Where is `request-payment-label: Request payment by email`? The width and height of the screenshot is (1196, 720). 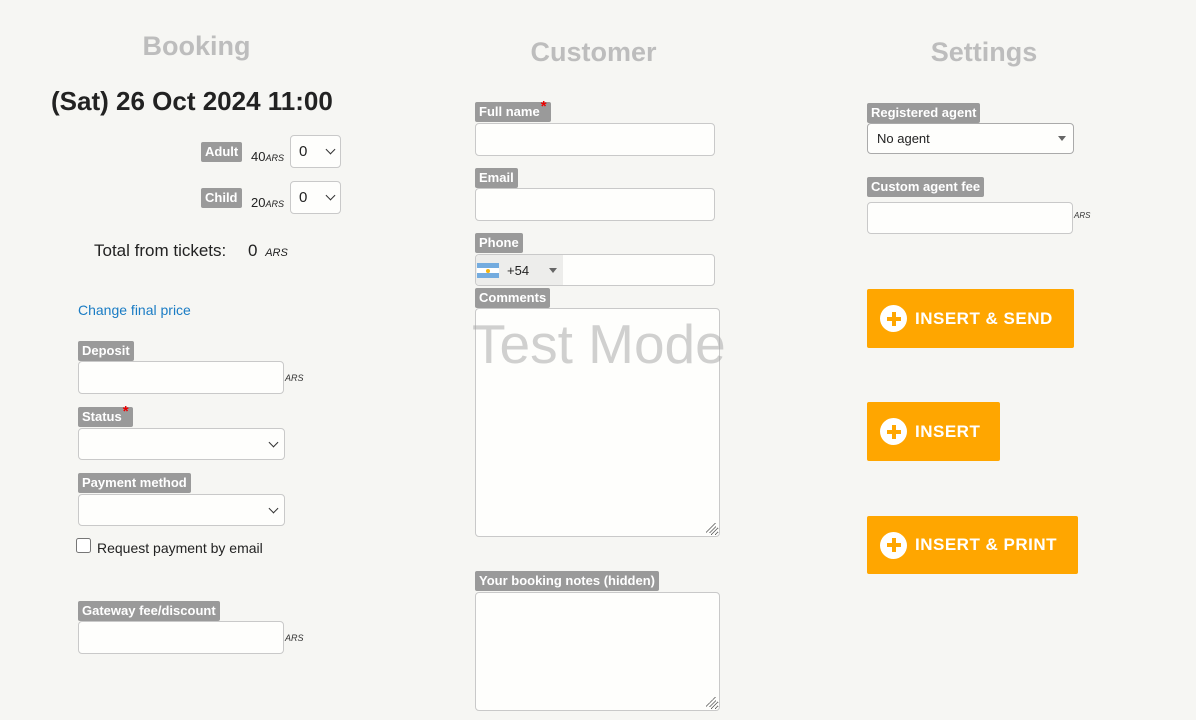 request-payment-label: Request payment by email is located at coordinates (180, 548).